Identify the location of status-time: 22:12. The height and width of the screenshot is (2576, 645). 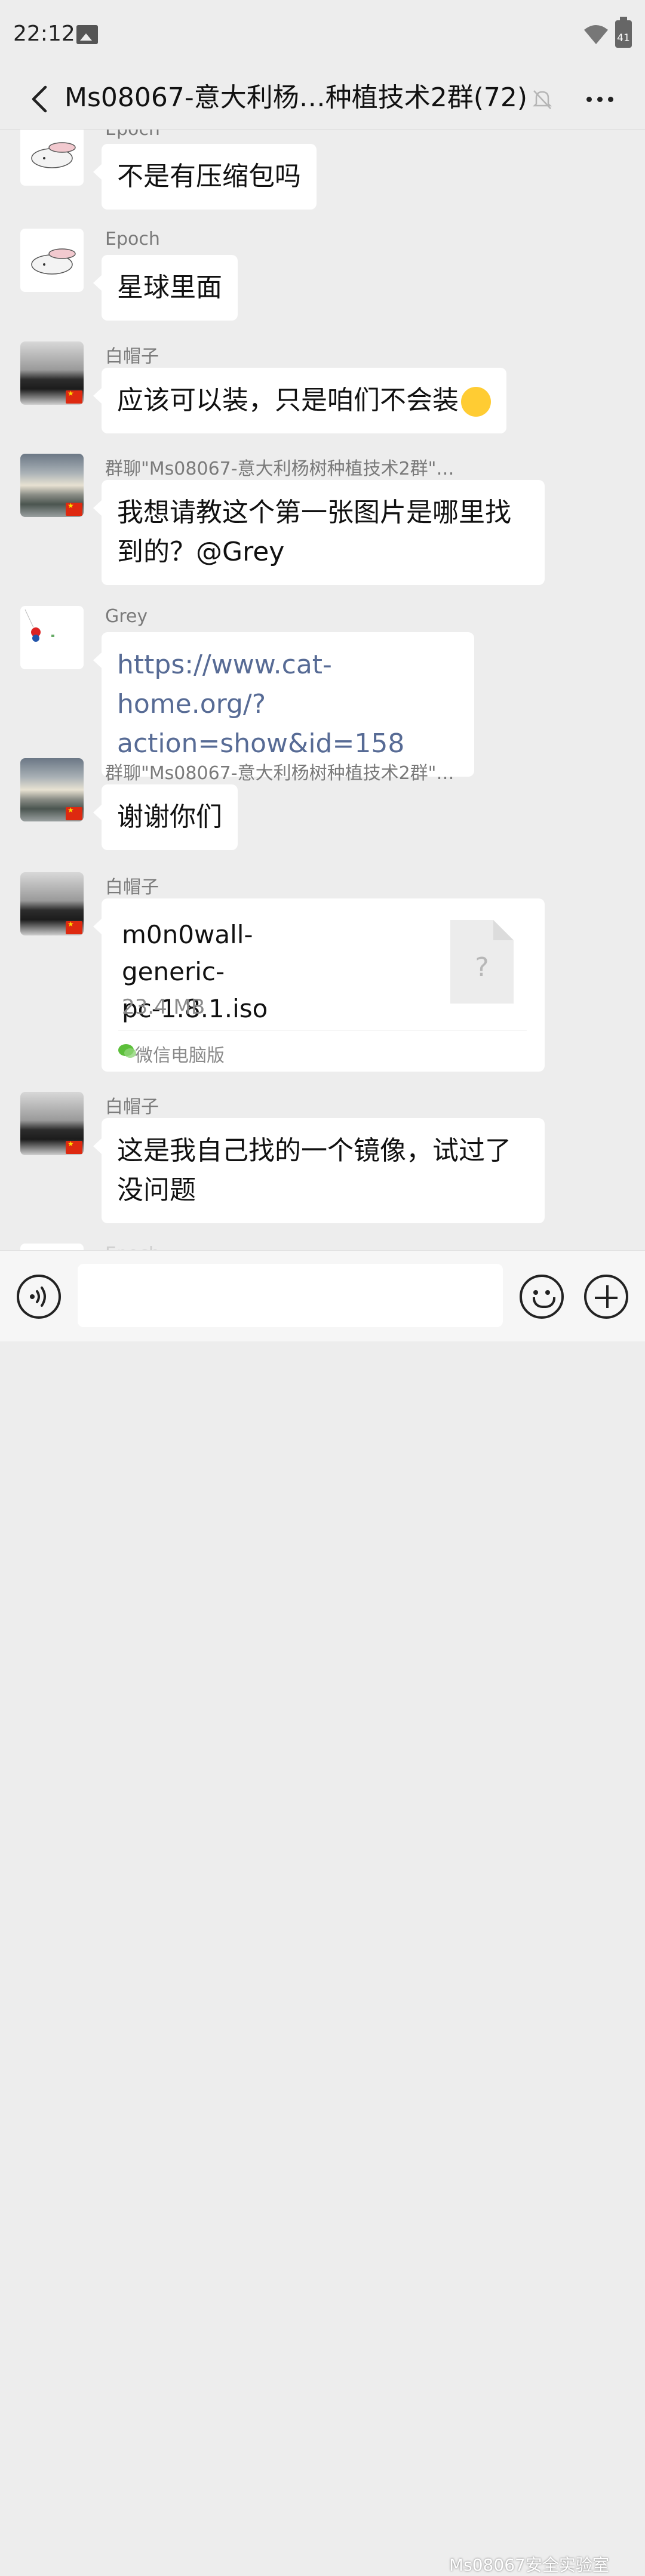
(44, 33).